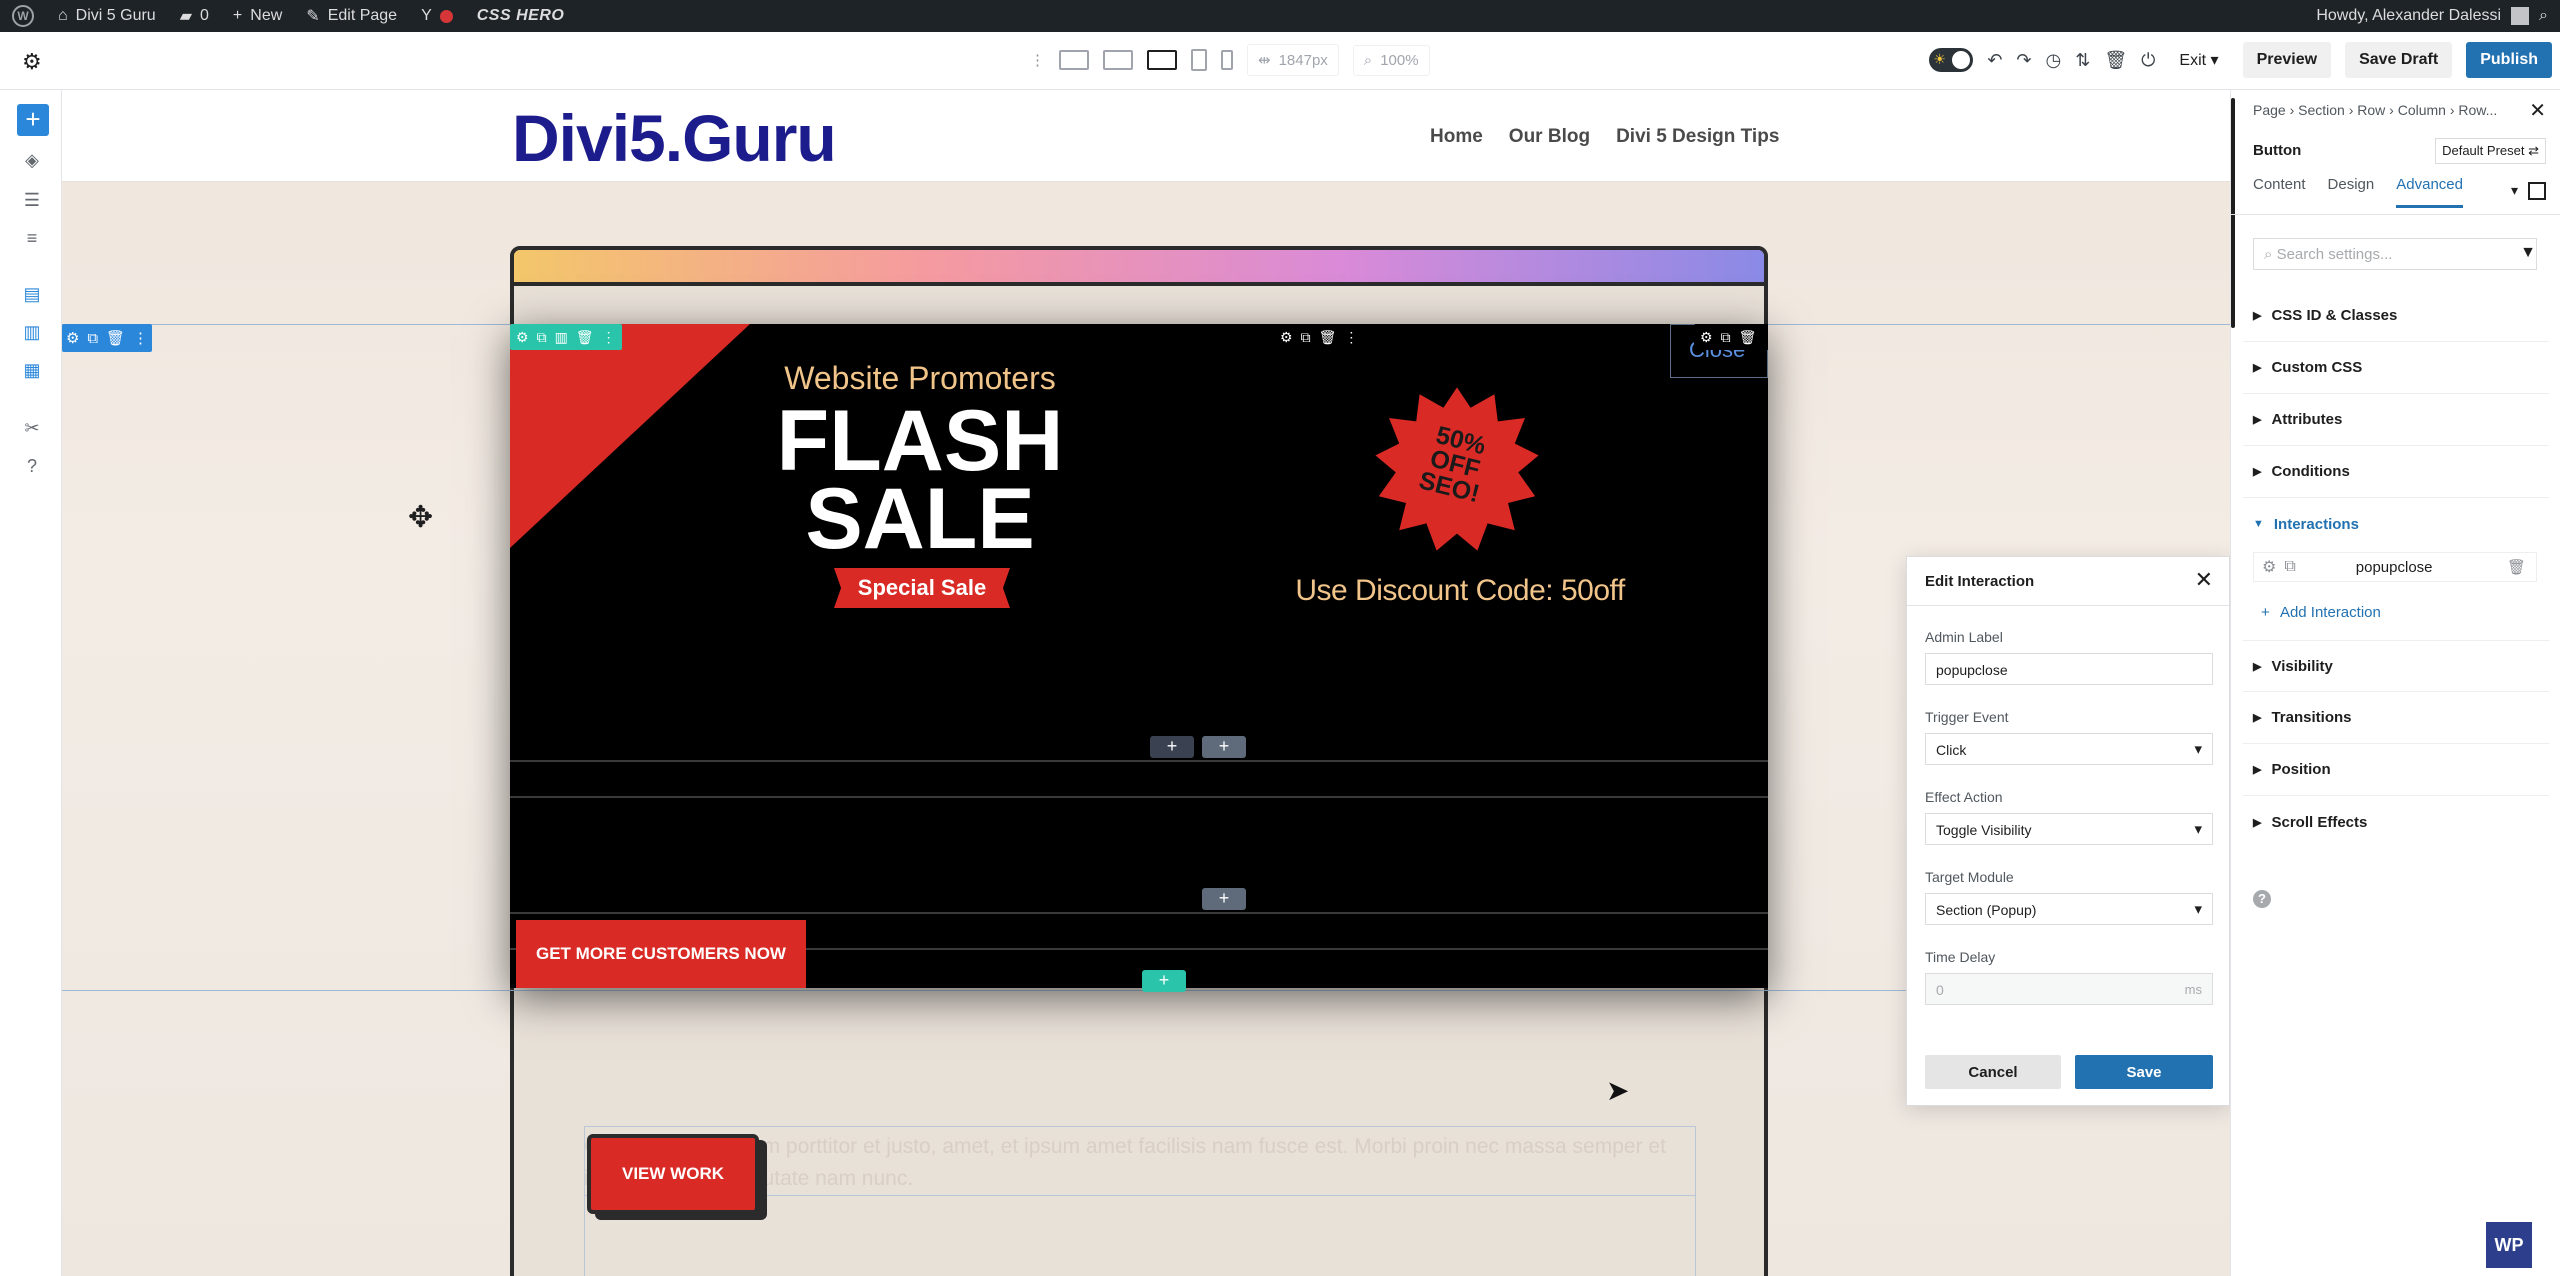 This screenshot has height=1276, width=2560. Describe the element at coordinates (2516, 567) in the screenshot. I see `interaction-delete-icon: 🗑` at that location.